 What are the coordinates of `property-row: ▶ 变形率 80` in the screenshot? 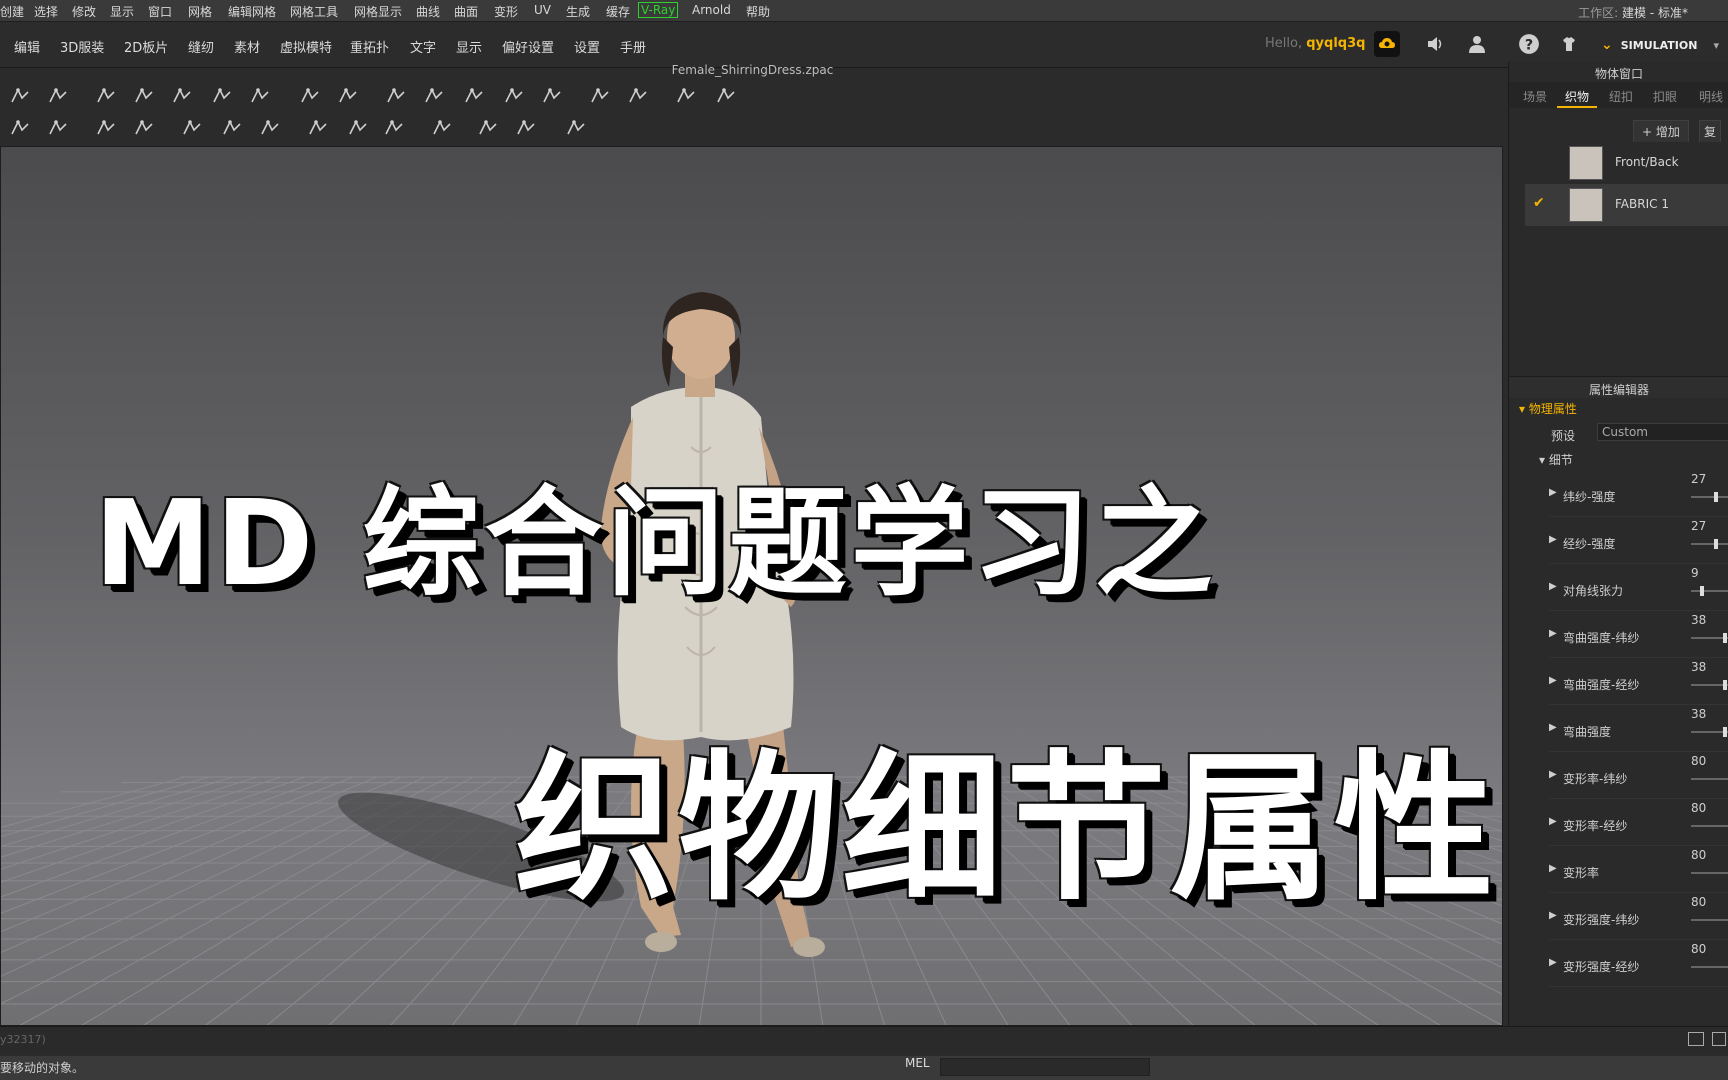 It's located at (1638, 869).